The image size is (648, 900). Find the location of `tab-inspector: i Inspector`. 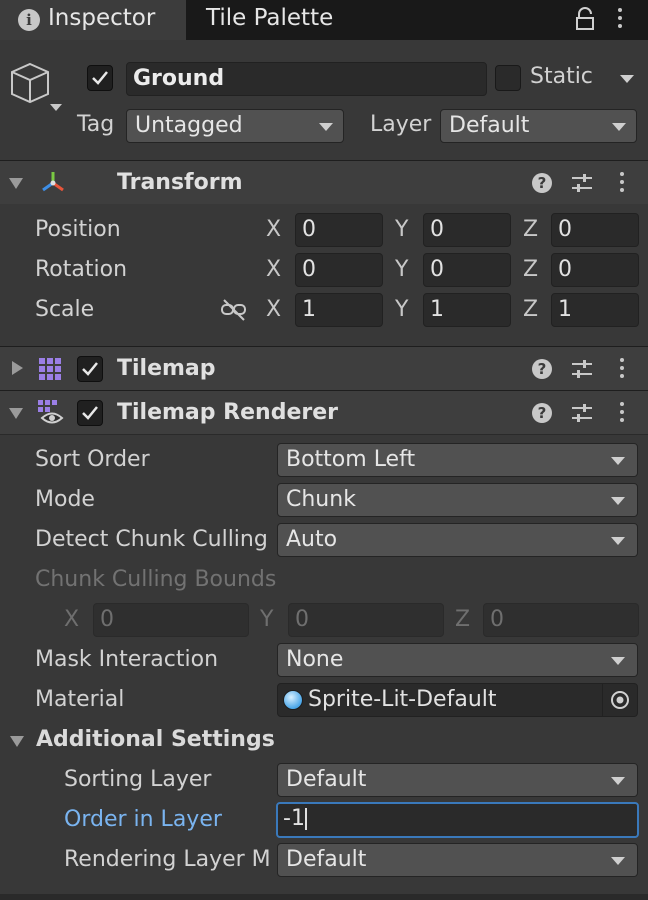

tab-inspector: i Inspector is located at coordinates (93, 20).